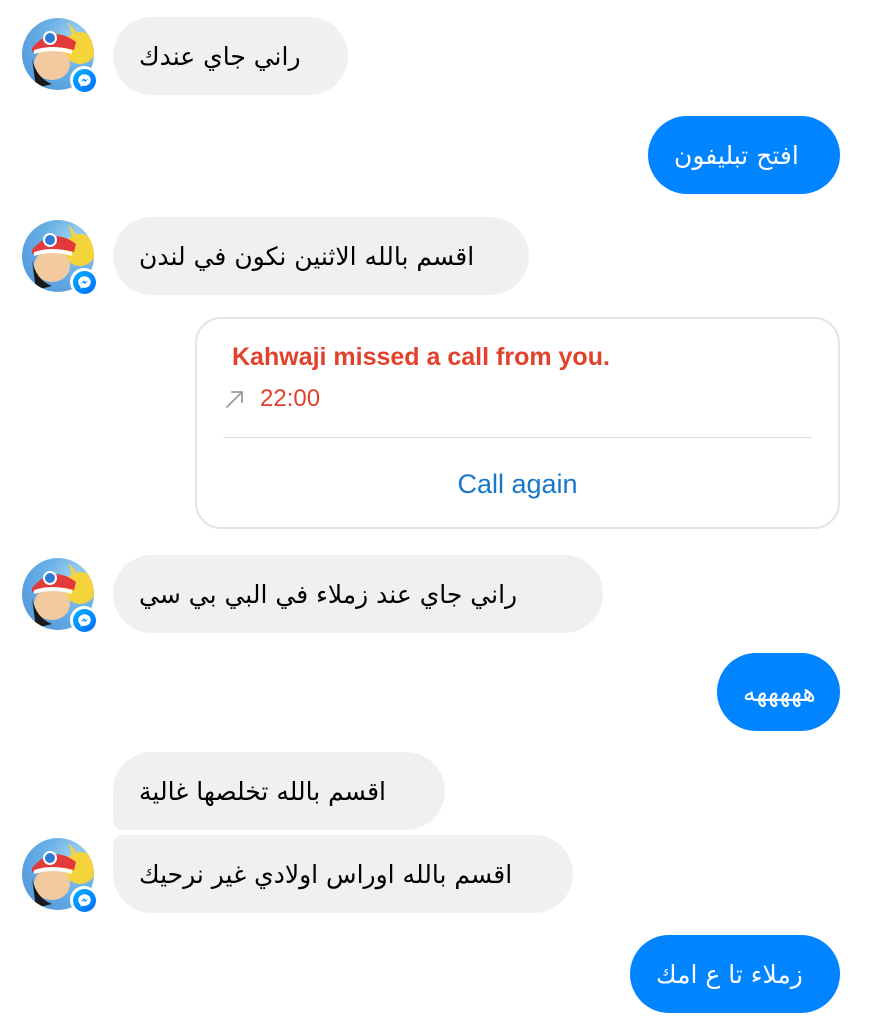  I want to click on incoming-message-bubble: راني جاي عند زملاء في البي بي سي, so click(358, 594).